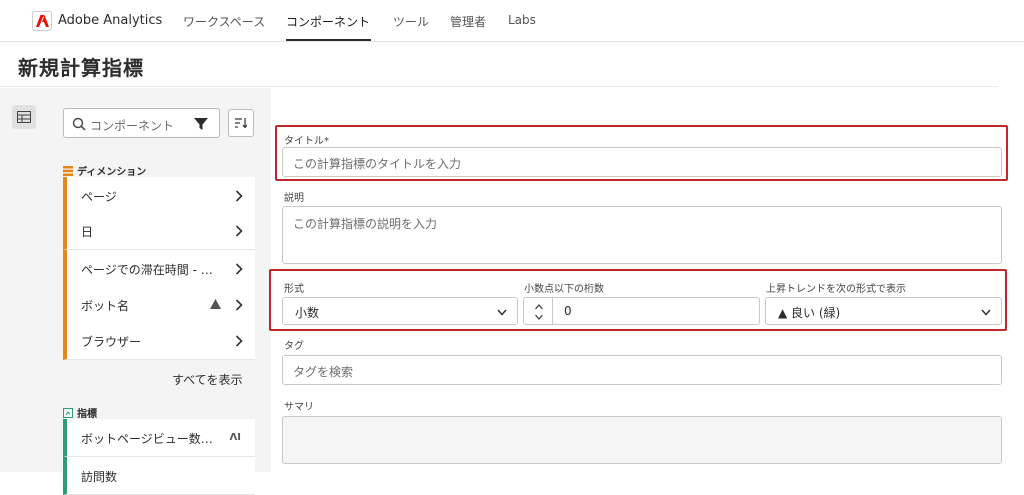  Describe the element at coordinates (24, 280) in the screenshot. I see `left-rail` at that location.